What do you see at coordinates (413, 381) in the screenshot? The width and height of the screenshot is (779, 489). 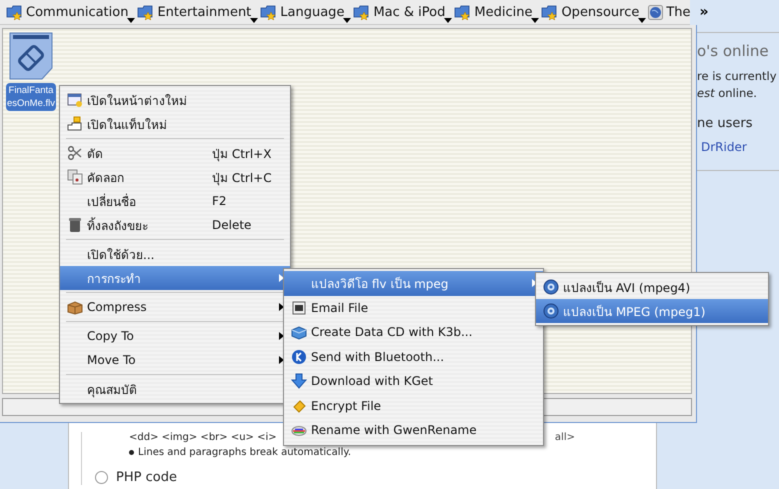 I see `menu-item: Download with KGet` at bounding box center [413, 381].